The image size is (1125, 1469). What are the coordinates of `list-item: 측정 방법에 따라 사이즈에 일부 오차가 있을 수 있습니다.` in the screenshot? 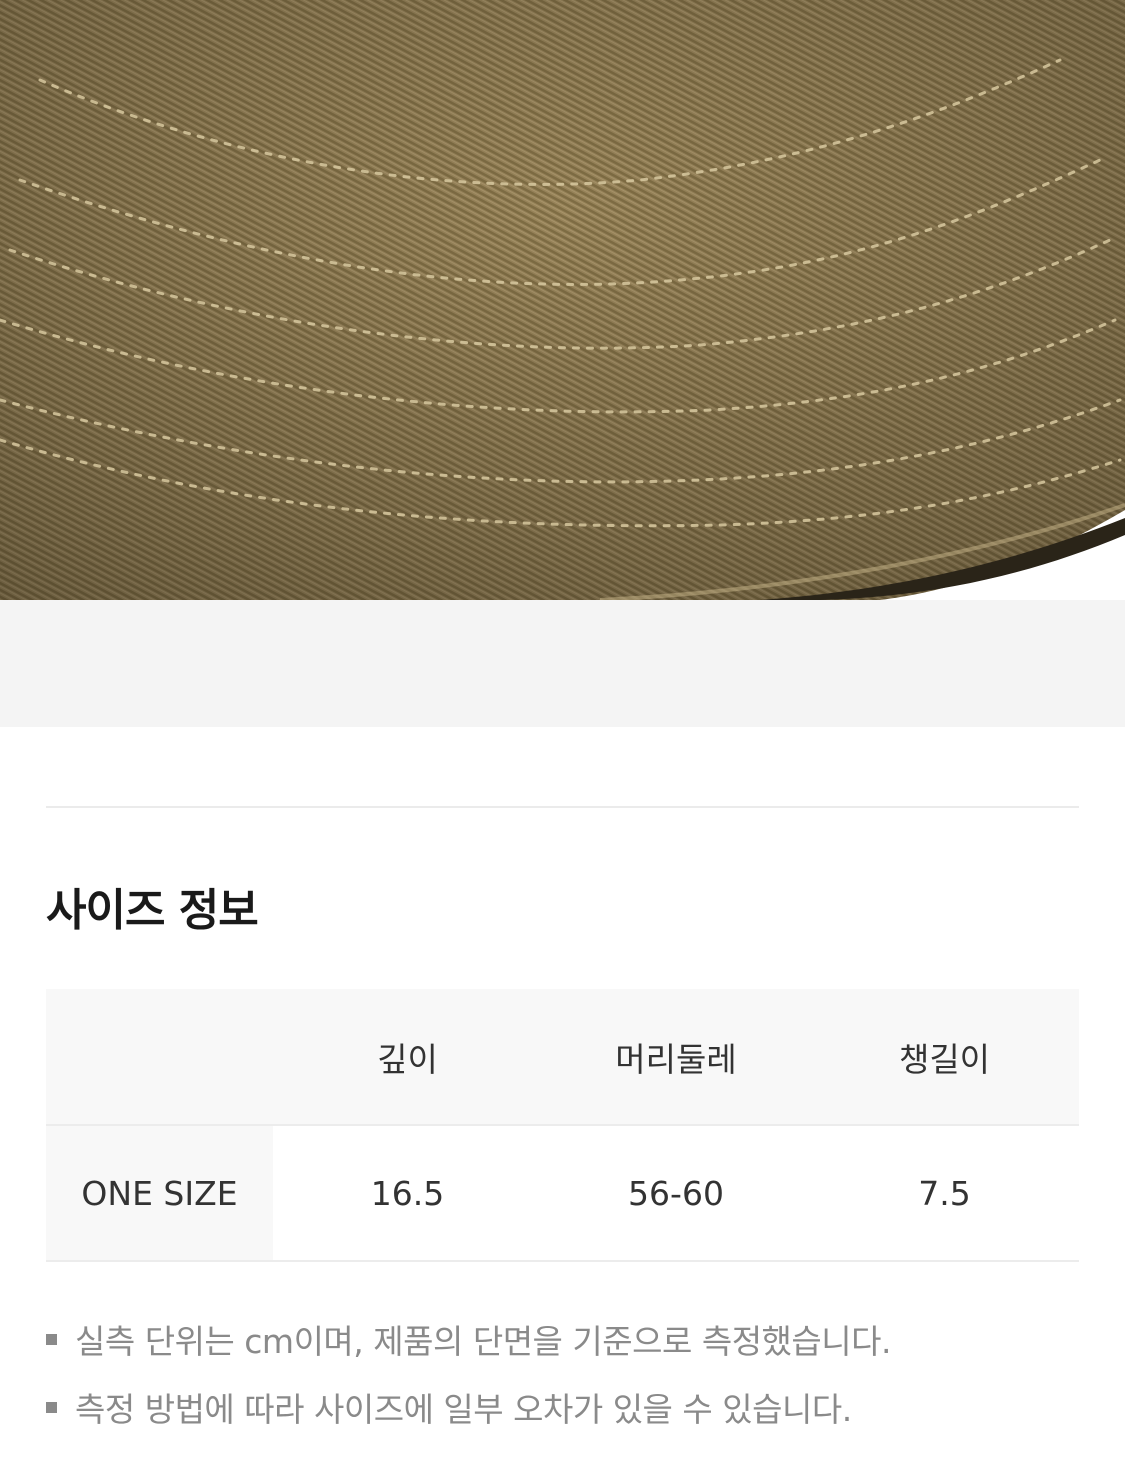 It's located at (566, 1407).